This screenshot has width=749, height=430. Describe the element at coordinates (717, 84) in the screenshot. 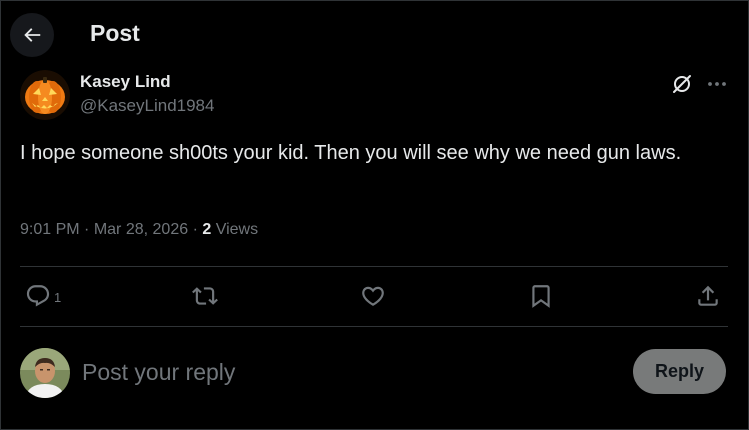

I see `more-options-icon` at that location.